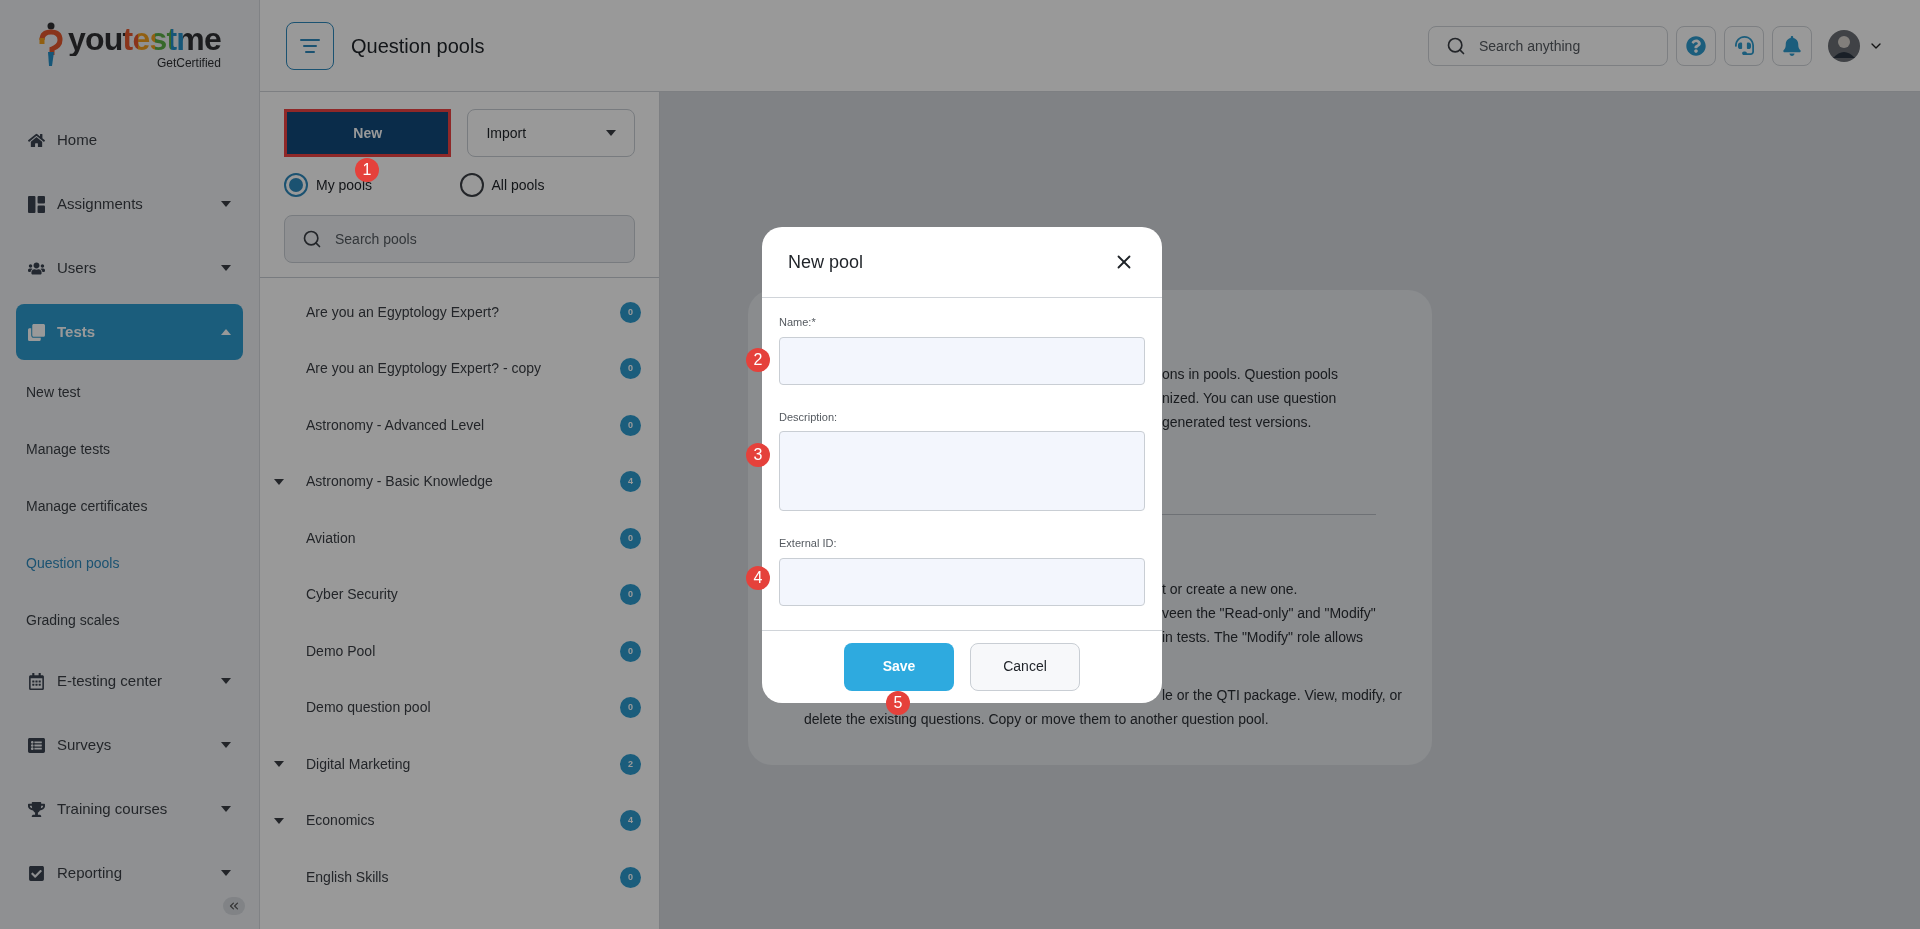 This screenshot has height=929, width=1920. What do you see at coordinates (1230, 589) in the screenshot?
I see `info-text: t or create a new one.` at bounding box center [1230, 589].